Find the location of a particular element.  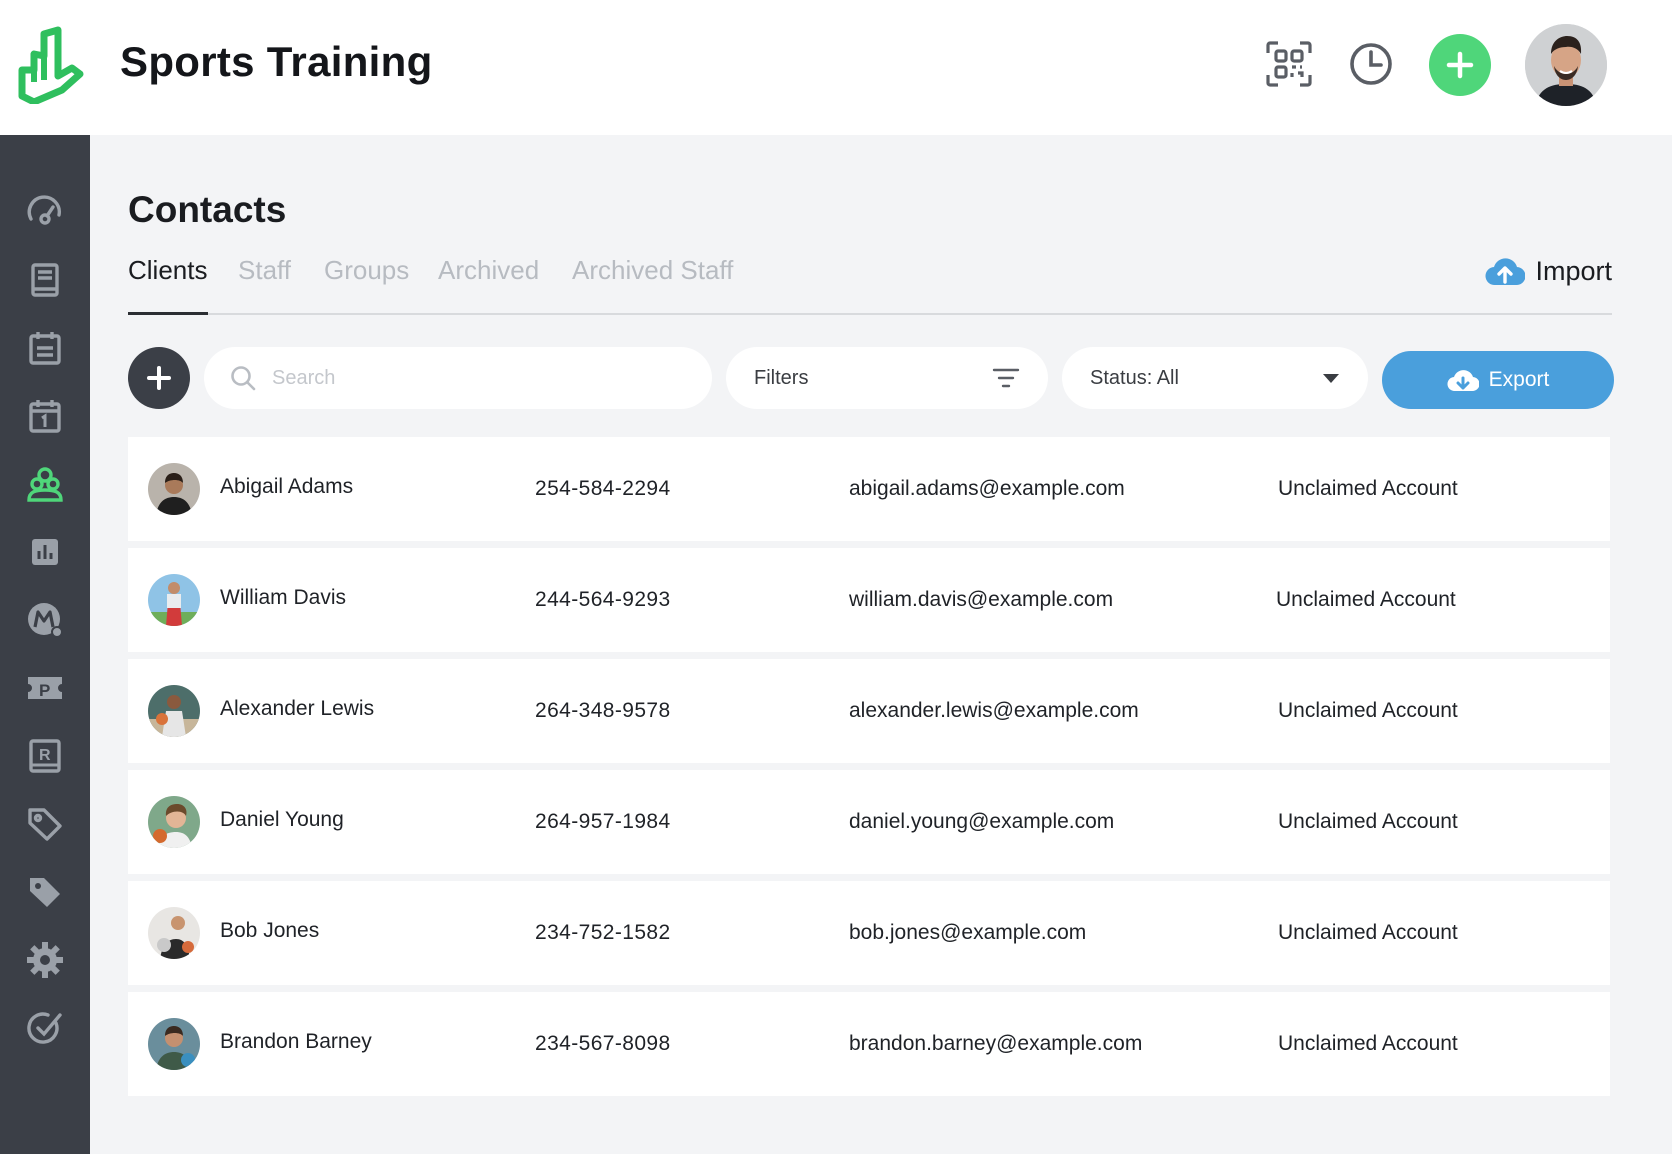

discount-tag-icon is located at coordinates (45, 892).